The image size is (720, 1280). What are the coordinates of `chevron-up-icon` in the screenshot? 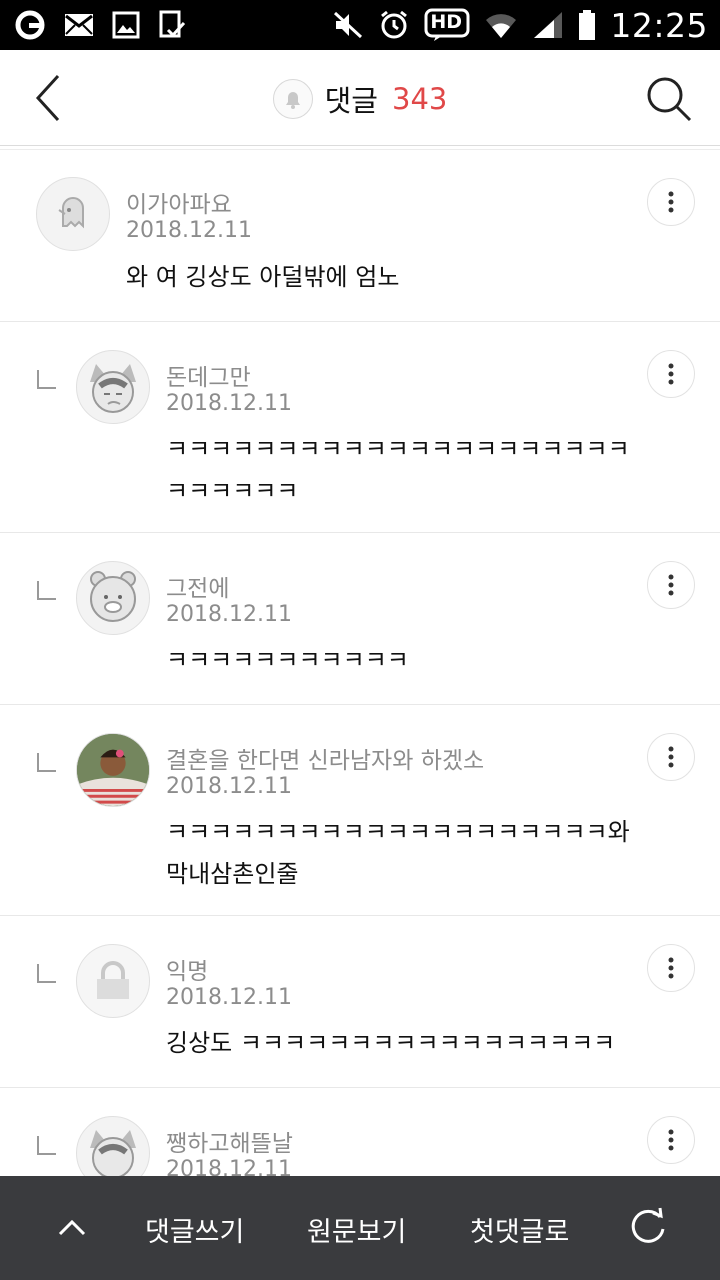 It's located at (72, 1227).